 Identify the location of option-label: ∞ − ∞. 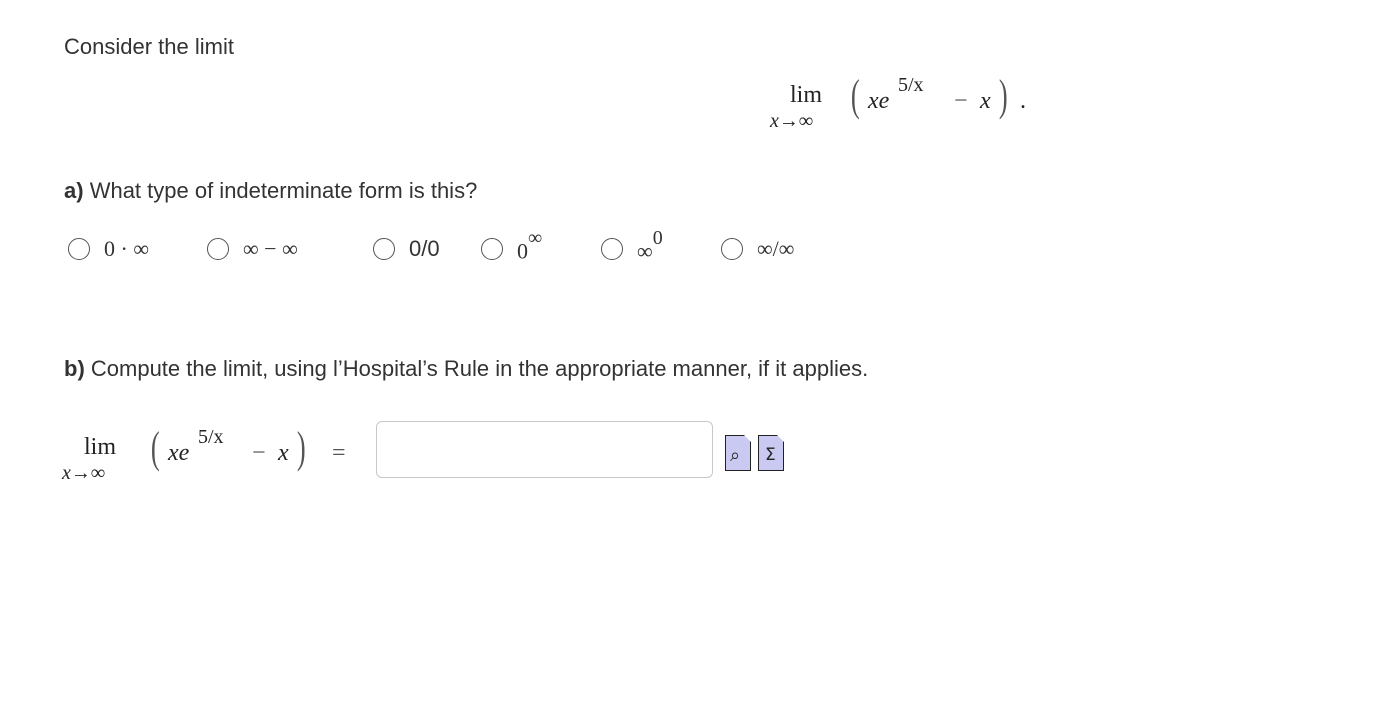
(270, 248).